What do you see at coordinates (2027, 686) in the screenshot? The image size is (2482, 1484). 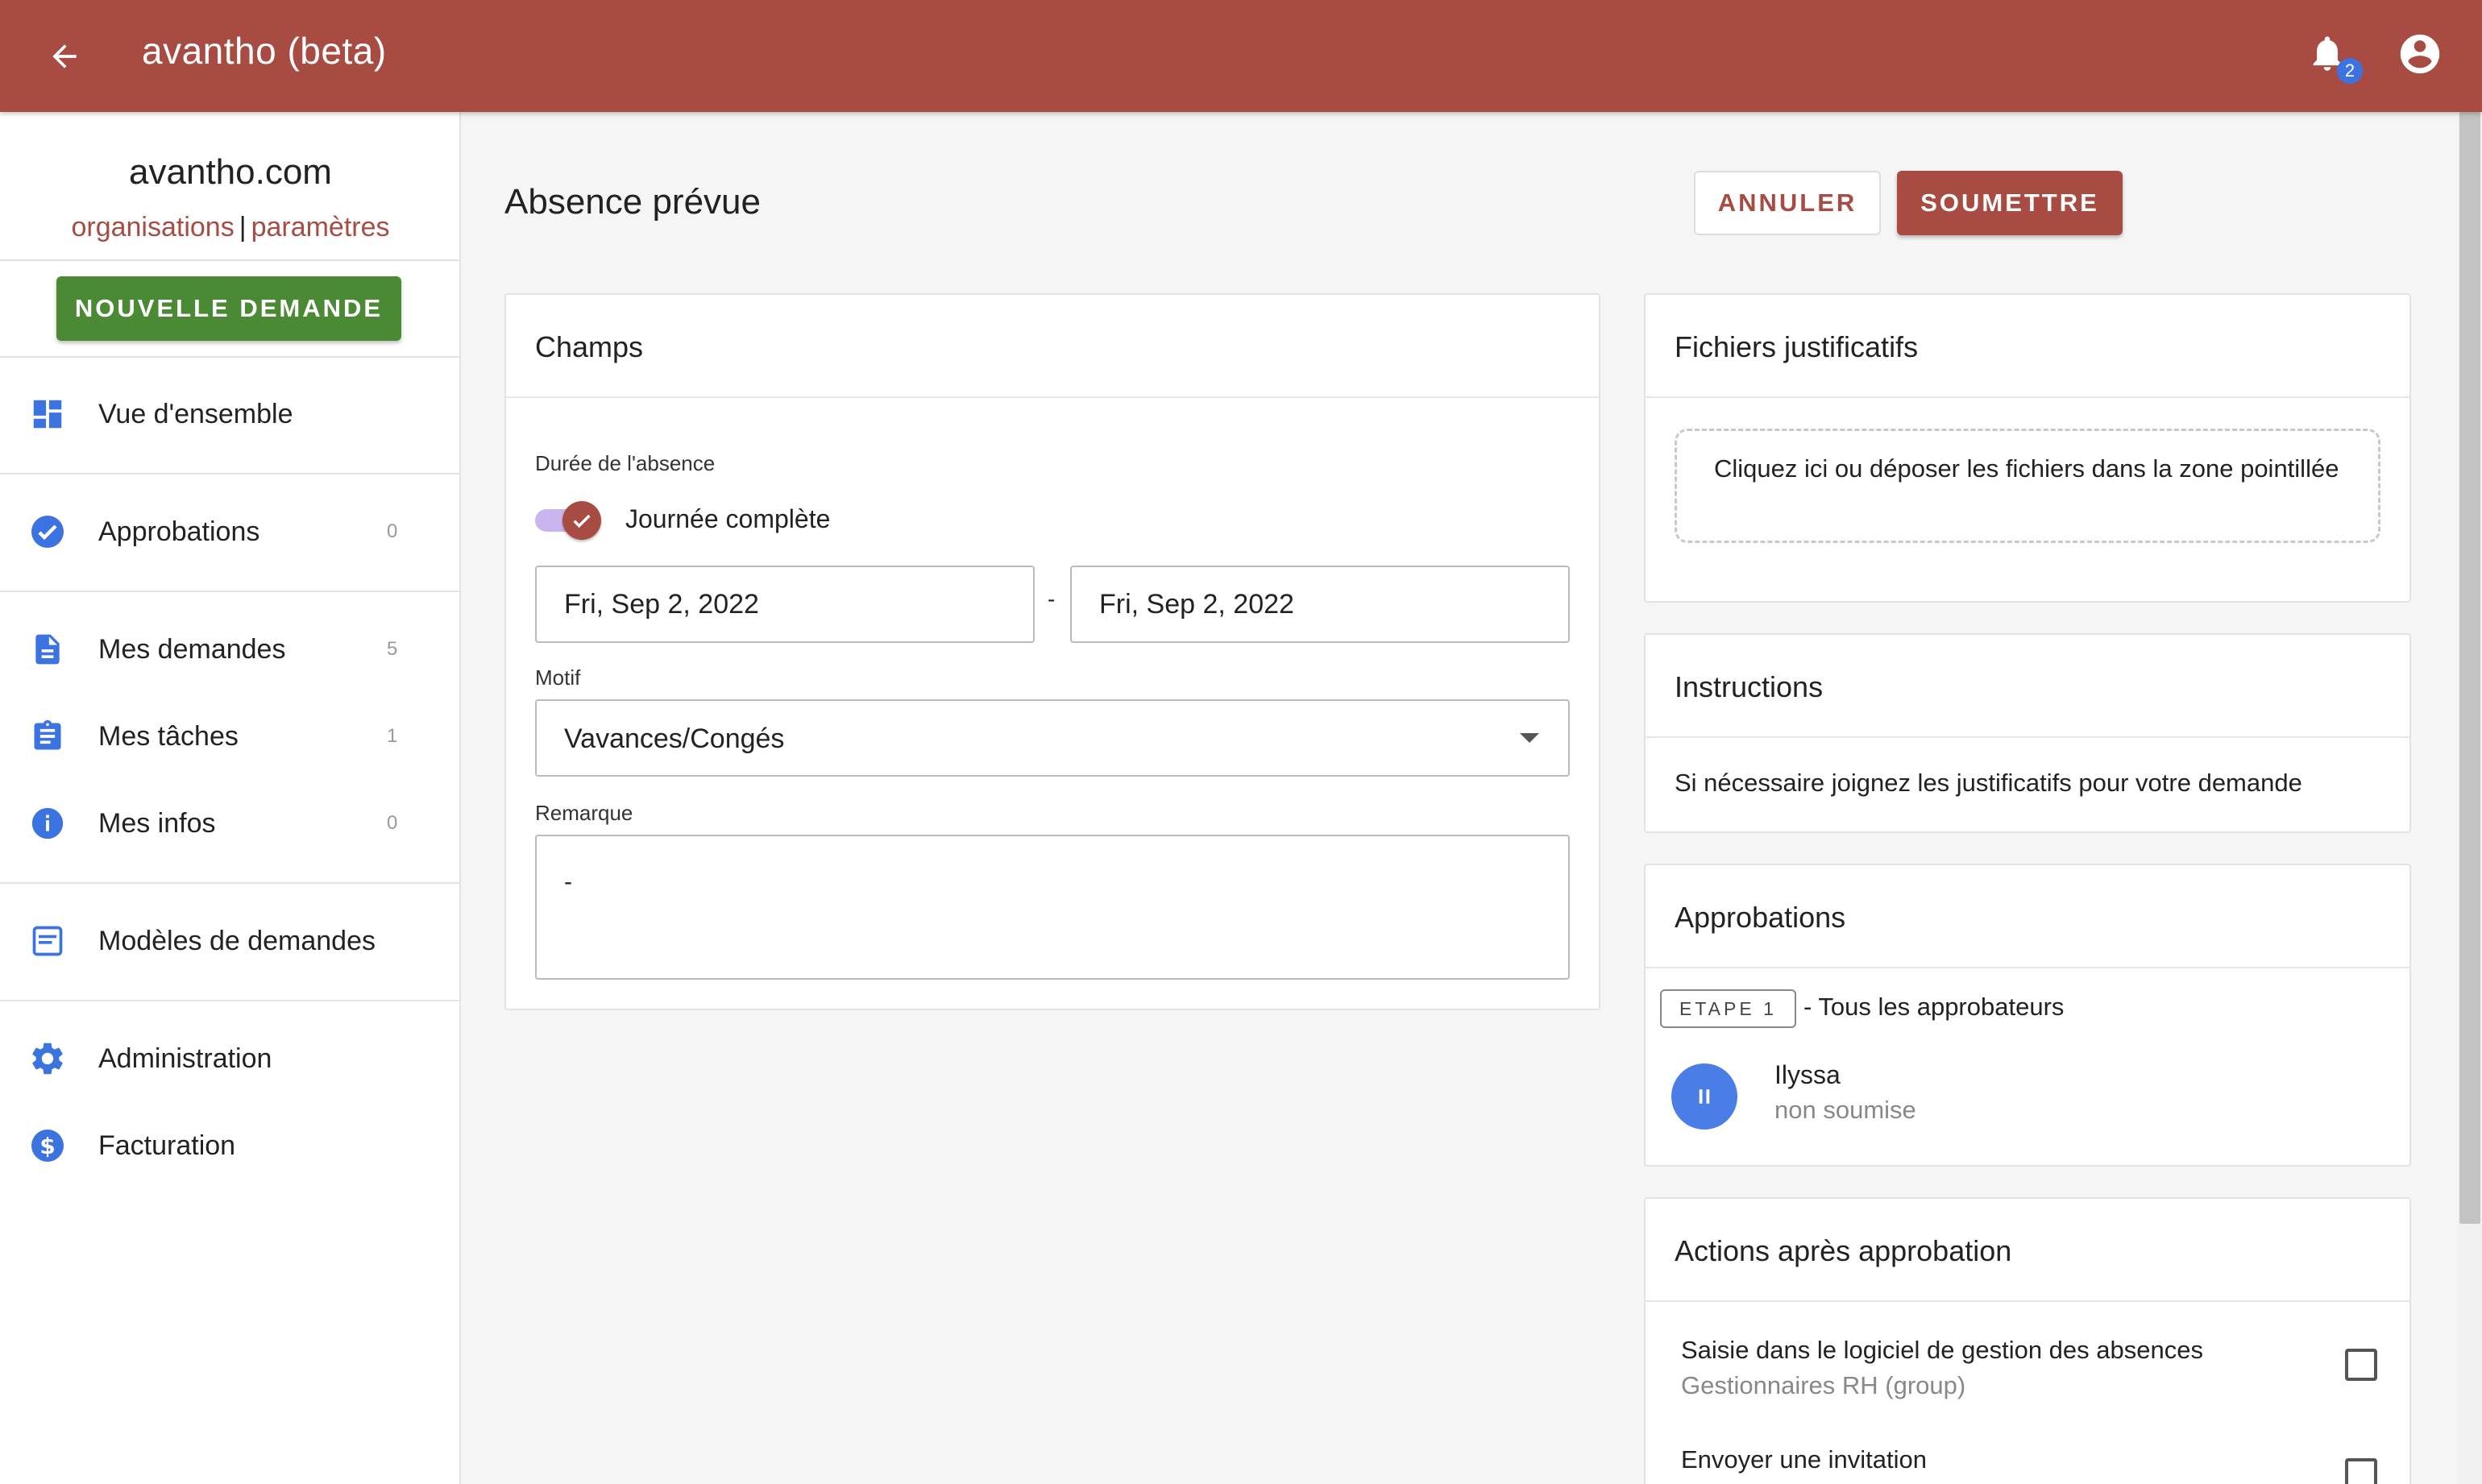 I see `card-header: Instructions` at bounding box center [2027, 686].